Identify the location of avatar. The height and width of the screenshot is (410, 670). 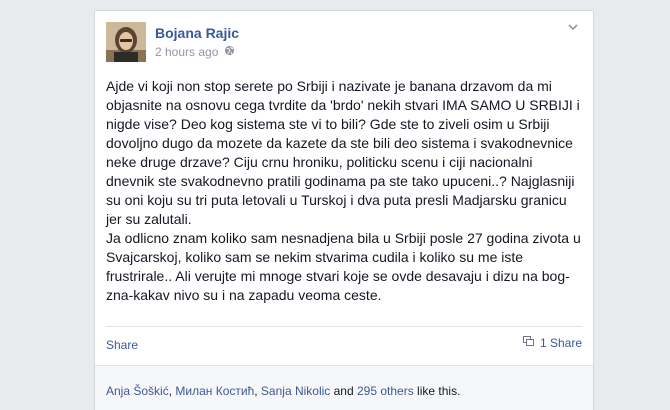
(126, 42).